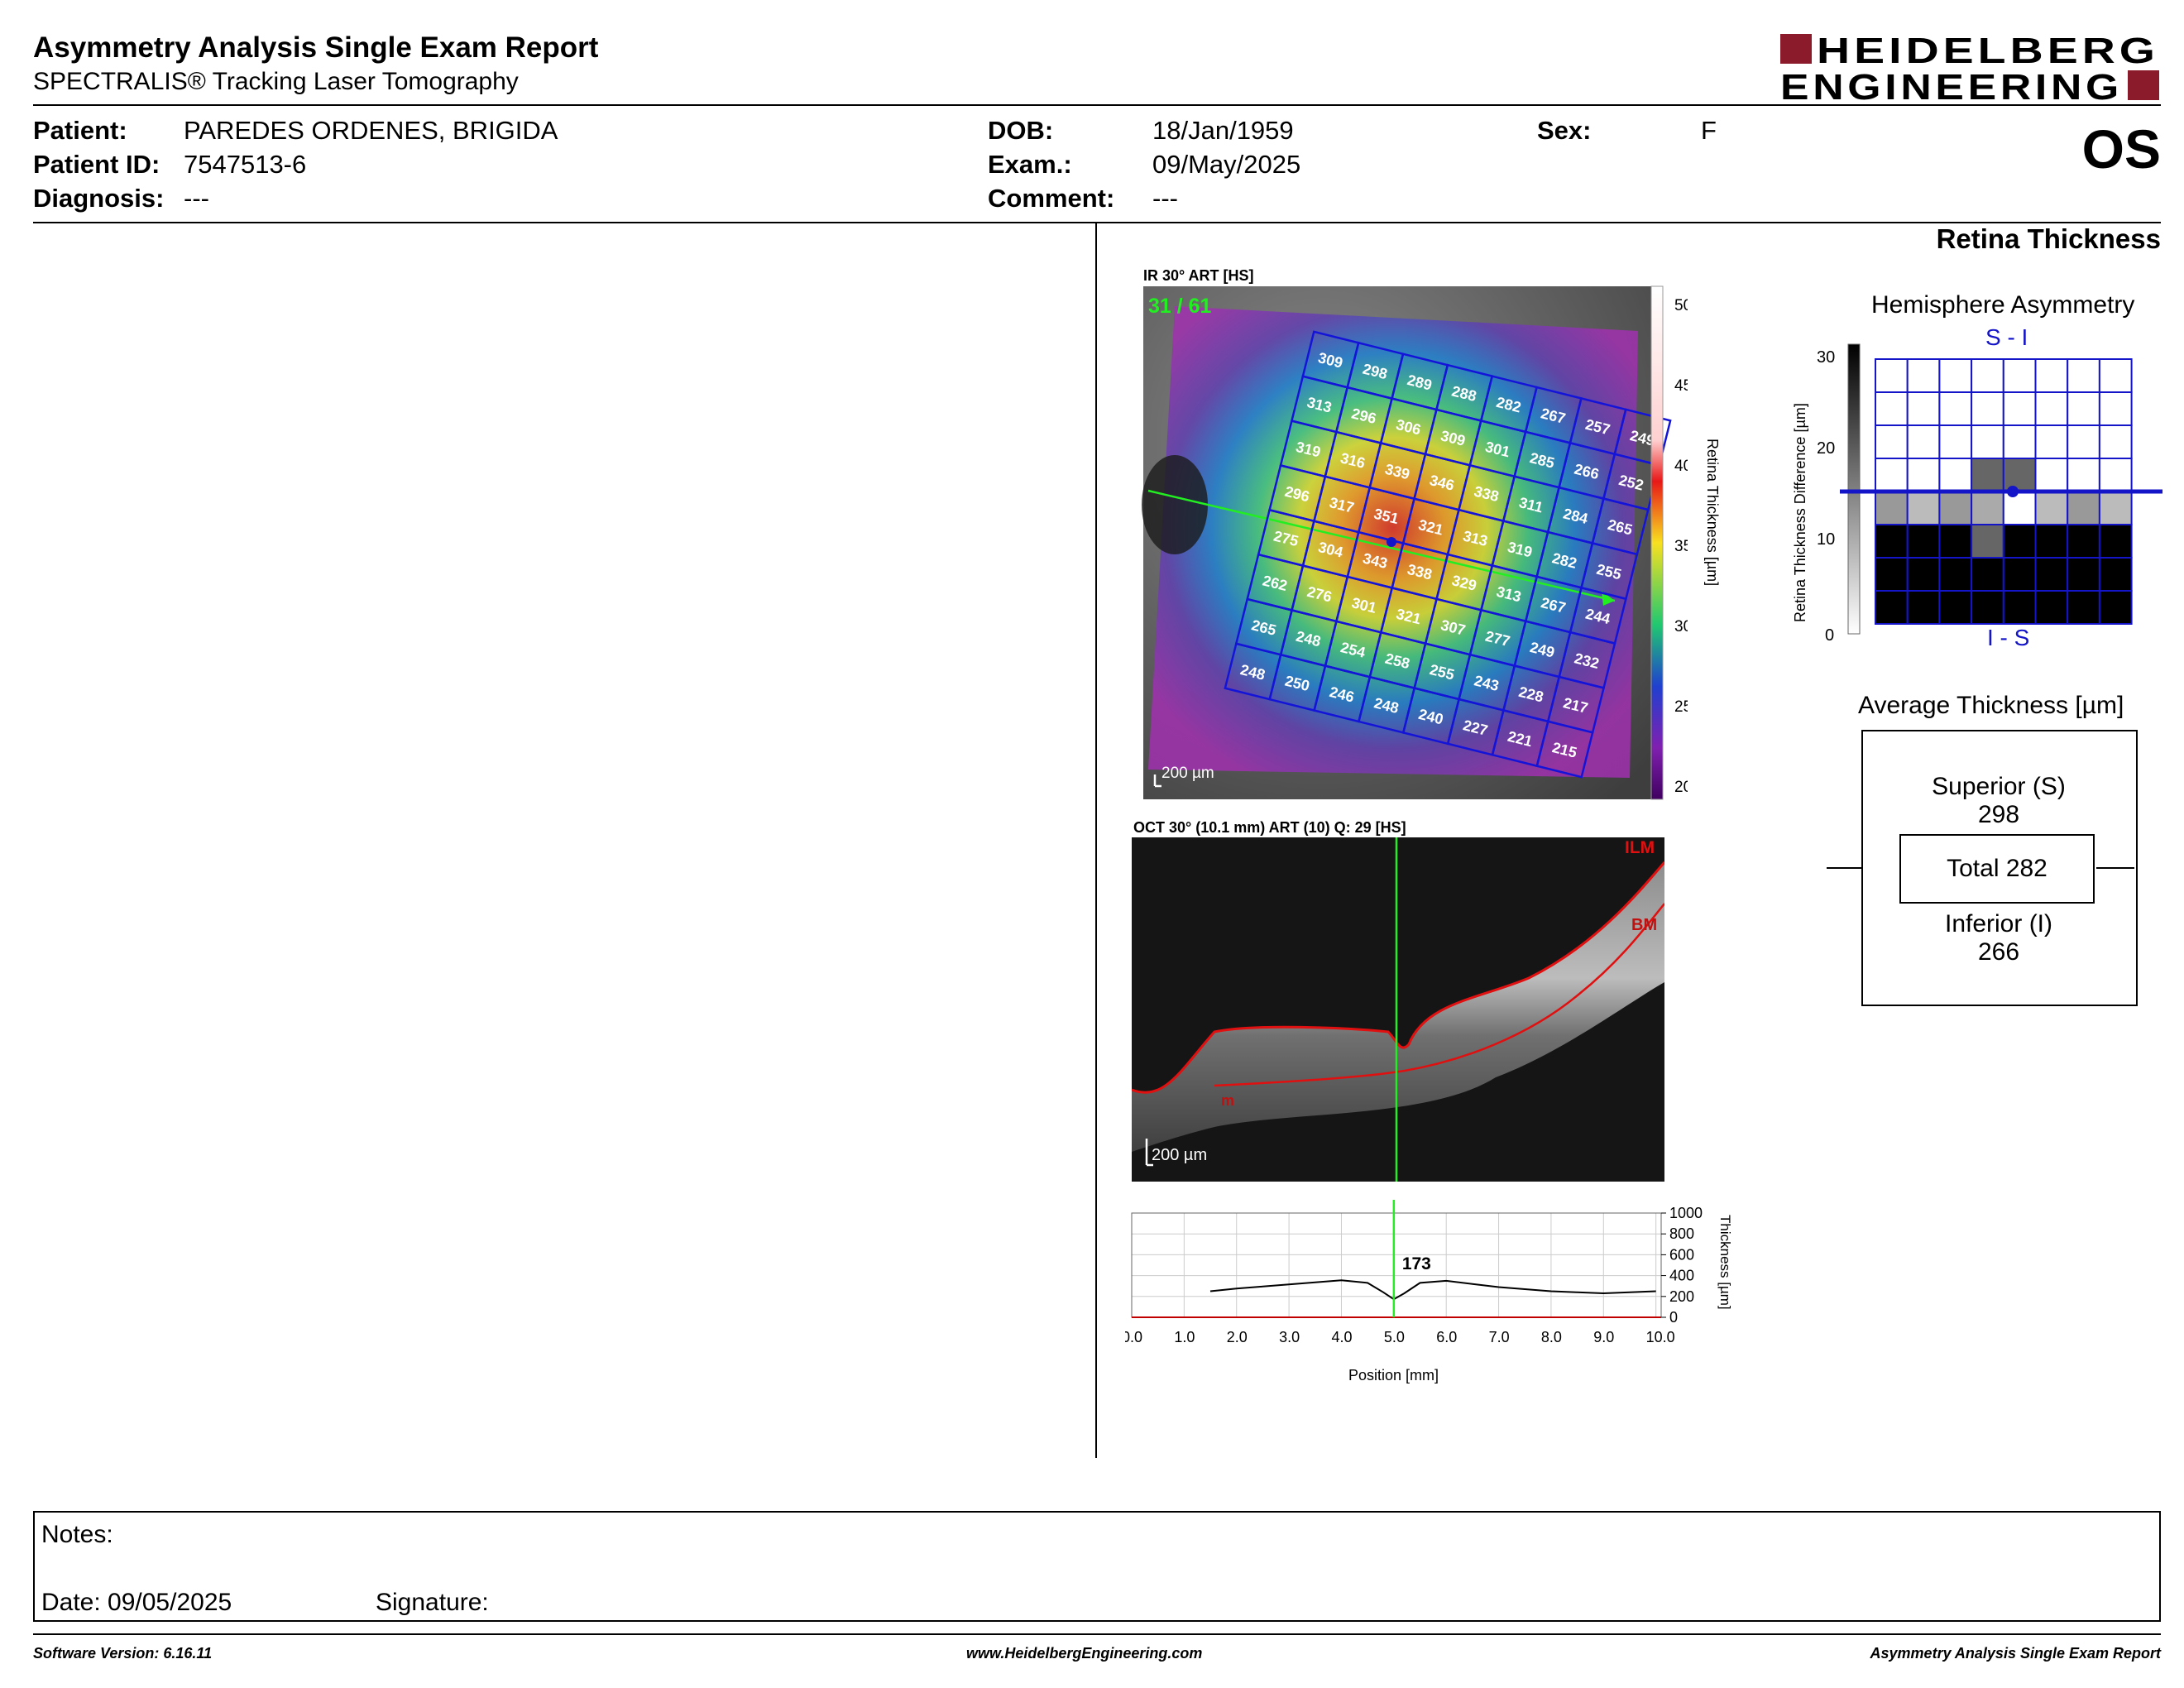 The image size is (2184, 1688). Describe the element at coordinates (1826, 357) in the screenshot. I see `asymmetry-scale-tick: 30` at that location.